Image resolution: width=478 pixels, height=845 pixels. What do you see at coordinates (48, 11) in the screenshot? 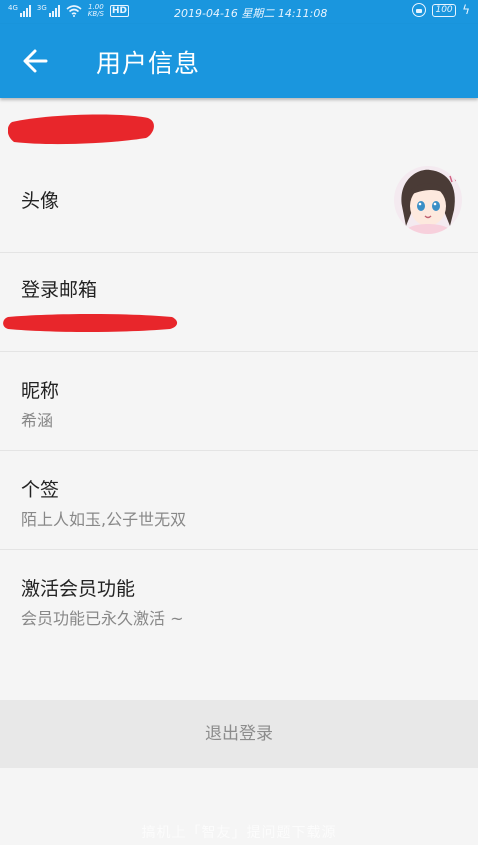
I see `cellular-signal-icon-2: 3G` at bounding box center [48, 11].